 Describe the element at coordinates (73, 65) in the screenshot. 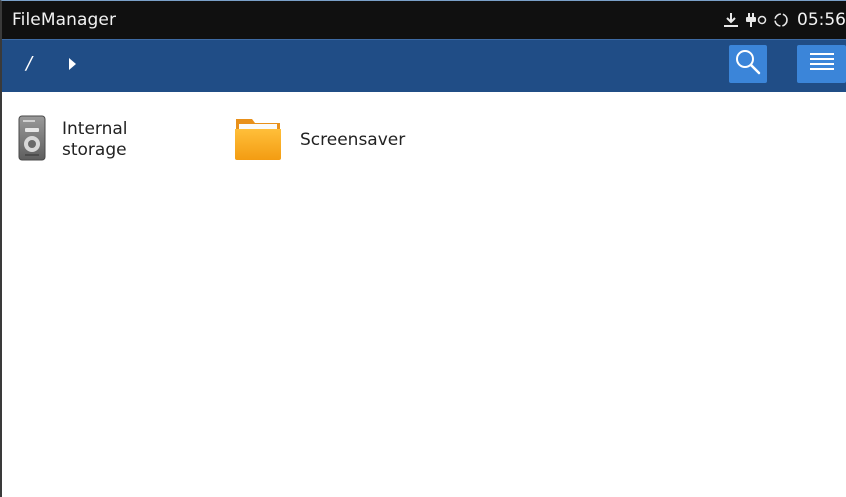

I see `breadcrumb-arrow-icon` at that location.